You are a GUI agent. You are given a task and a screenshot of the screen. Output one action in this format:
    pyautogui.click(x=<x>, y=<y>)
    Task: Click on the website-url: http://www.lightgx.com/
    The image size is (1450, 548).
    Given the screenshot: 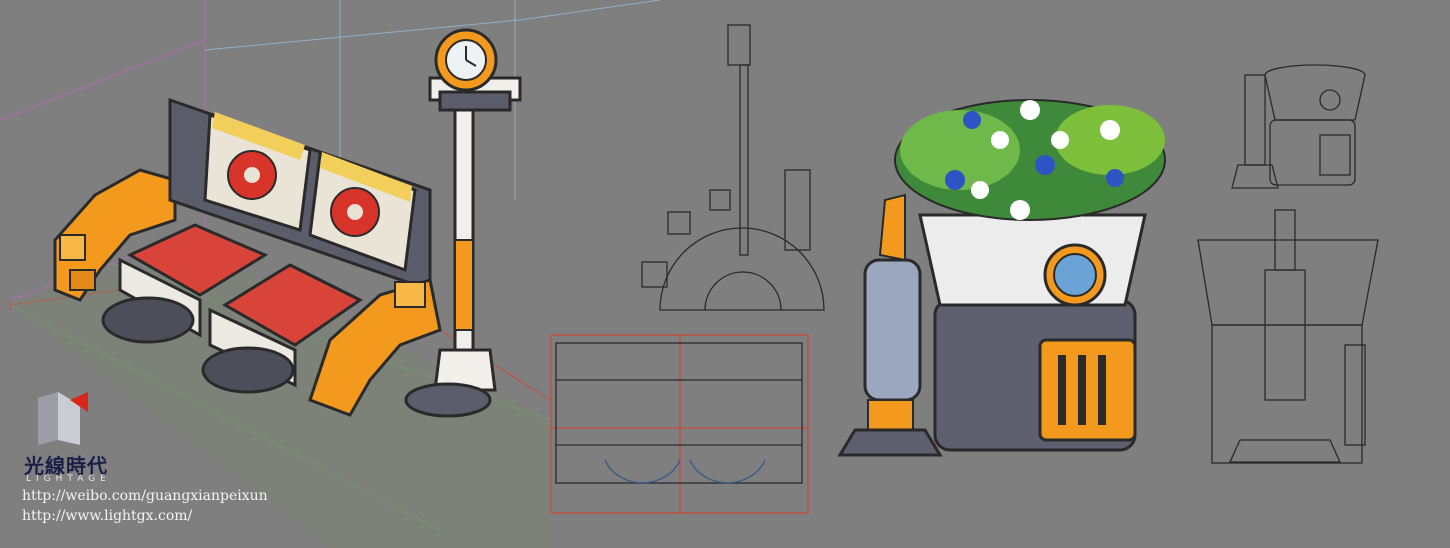 What is the action you would take?
    pyautogui.click(x=107, y=516)
    